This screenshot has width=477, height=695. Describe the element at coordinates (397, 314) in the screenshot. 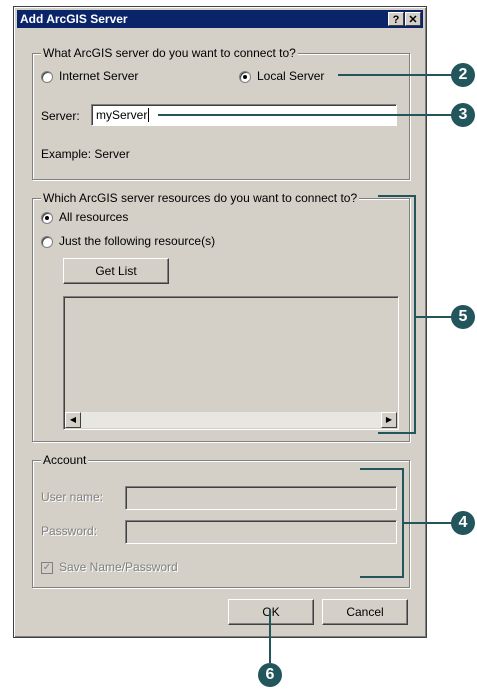

I see `callout-5-bracket` at that location.